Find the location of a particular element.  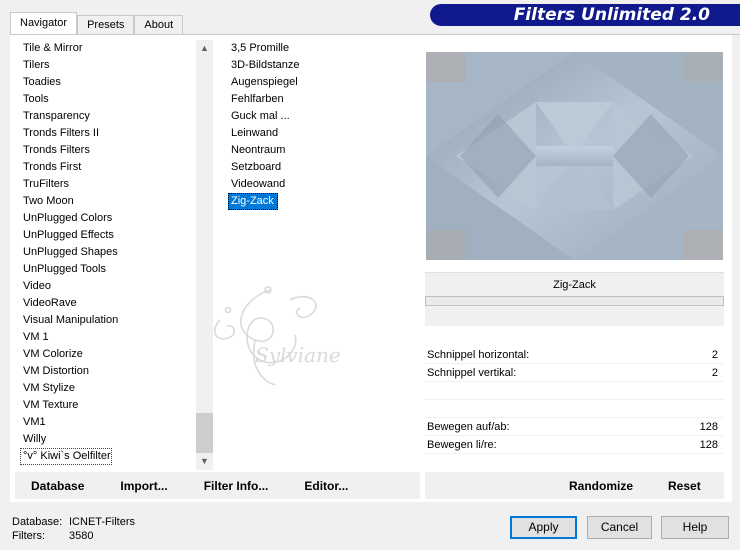

category-item: VM 1 is located at coordinates (107, 337).